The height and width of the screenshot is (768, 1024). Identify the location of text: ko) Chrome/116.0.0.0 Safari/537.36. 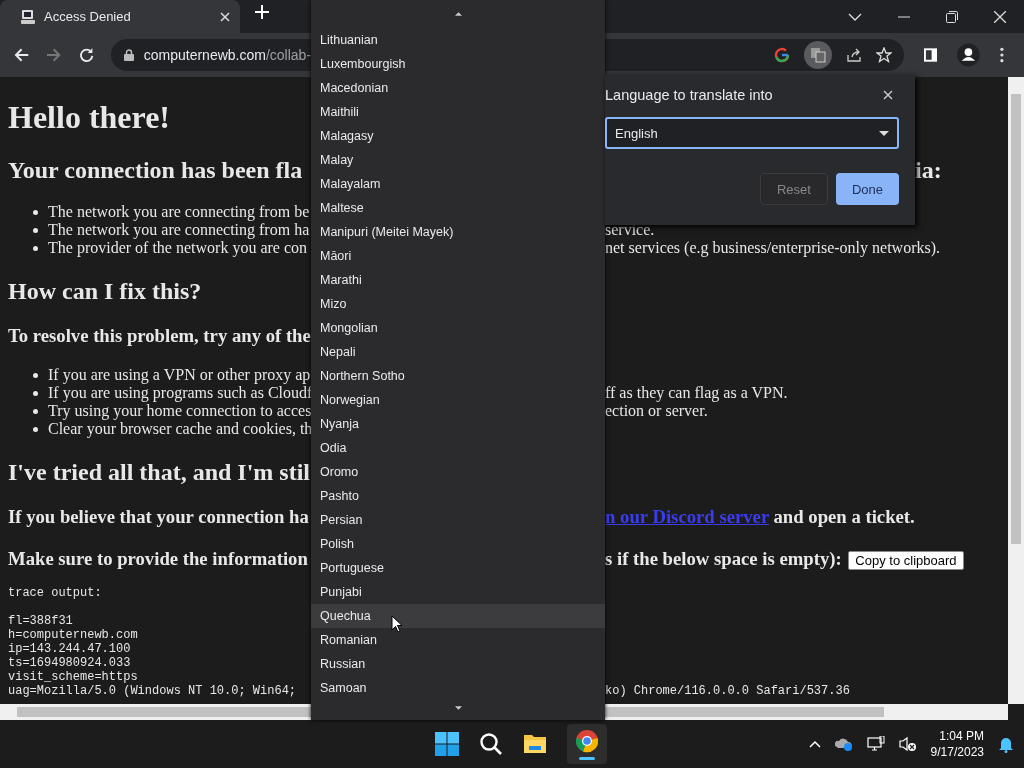
(727, 691).